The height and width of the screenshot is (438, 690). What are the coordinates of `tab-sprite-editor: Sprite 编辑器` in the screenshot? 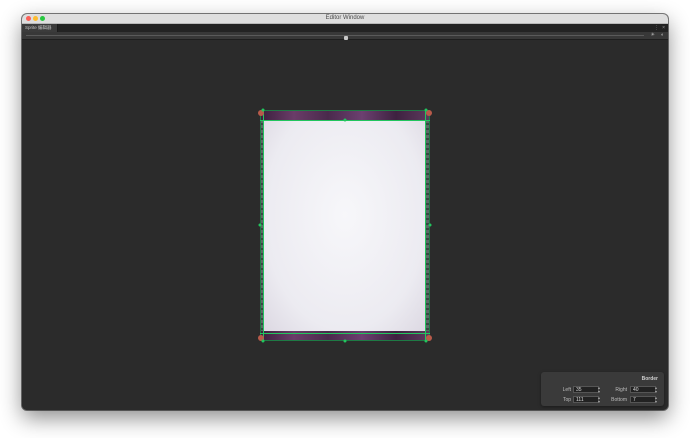 It's located at (40, 28).